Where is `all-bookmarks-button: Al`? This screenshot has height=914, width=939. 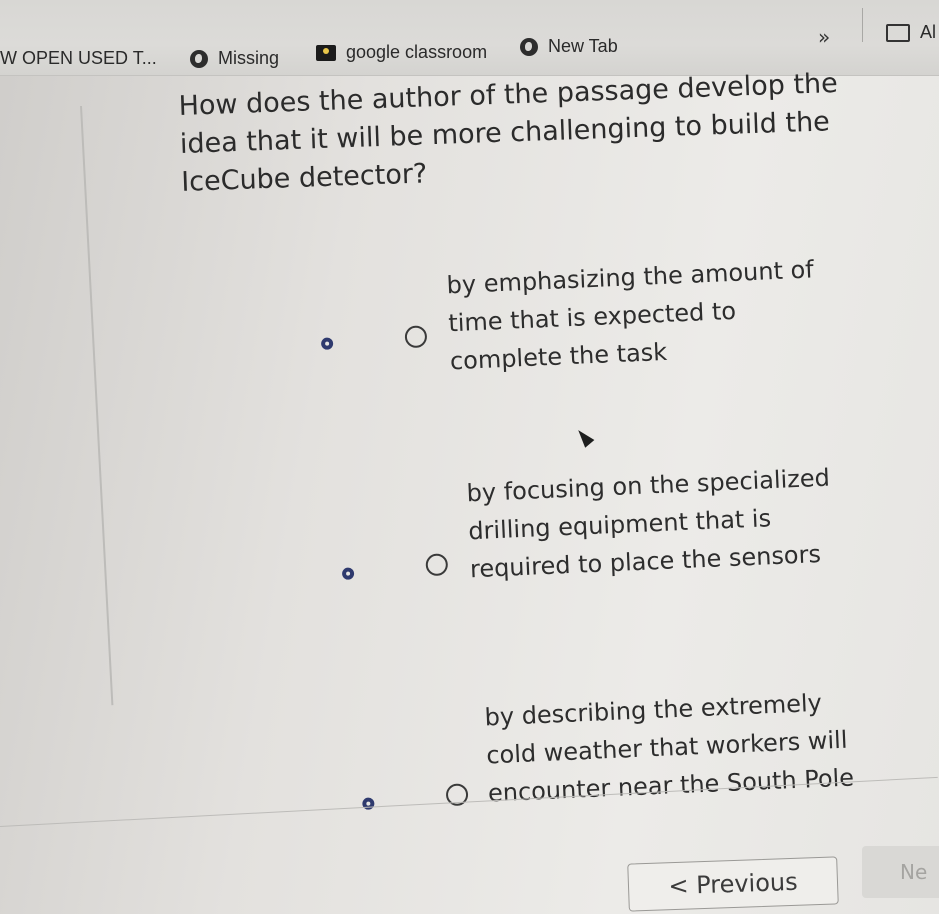 all-bookmarks-button: Al is located at coordinates (911, 32).